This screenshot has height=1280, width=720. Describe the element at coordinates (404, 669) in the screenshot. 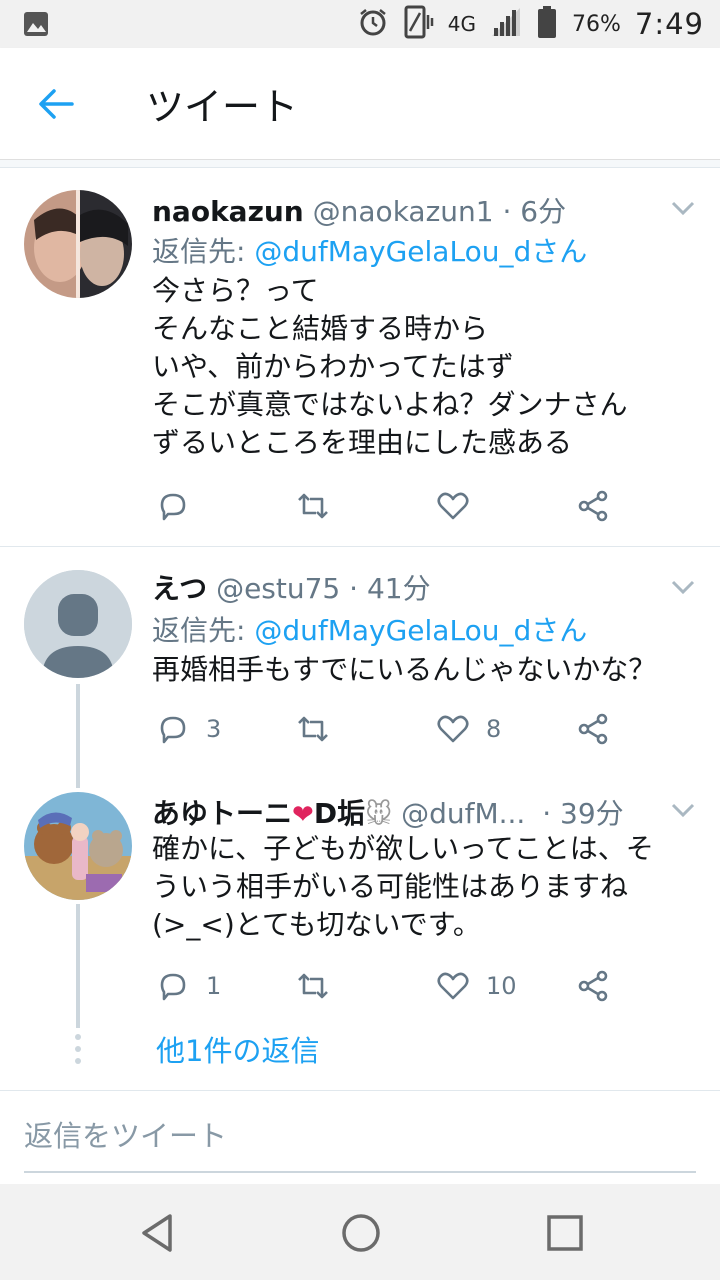

I see `tweet-text: 再婚相手もすでにいるんじゃないかな？` at that location.